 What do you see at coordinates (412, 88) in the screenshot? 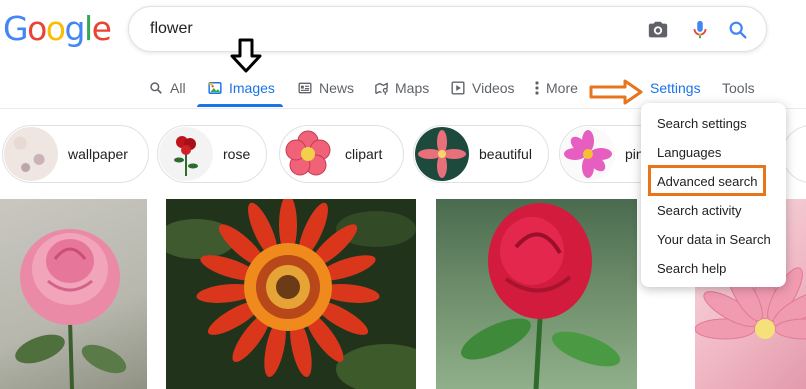
I see `tab-label: Maps` at bounding box center [412, 88].